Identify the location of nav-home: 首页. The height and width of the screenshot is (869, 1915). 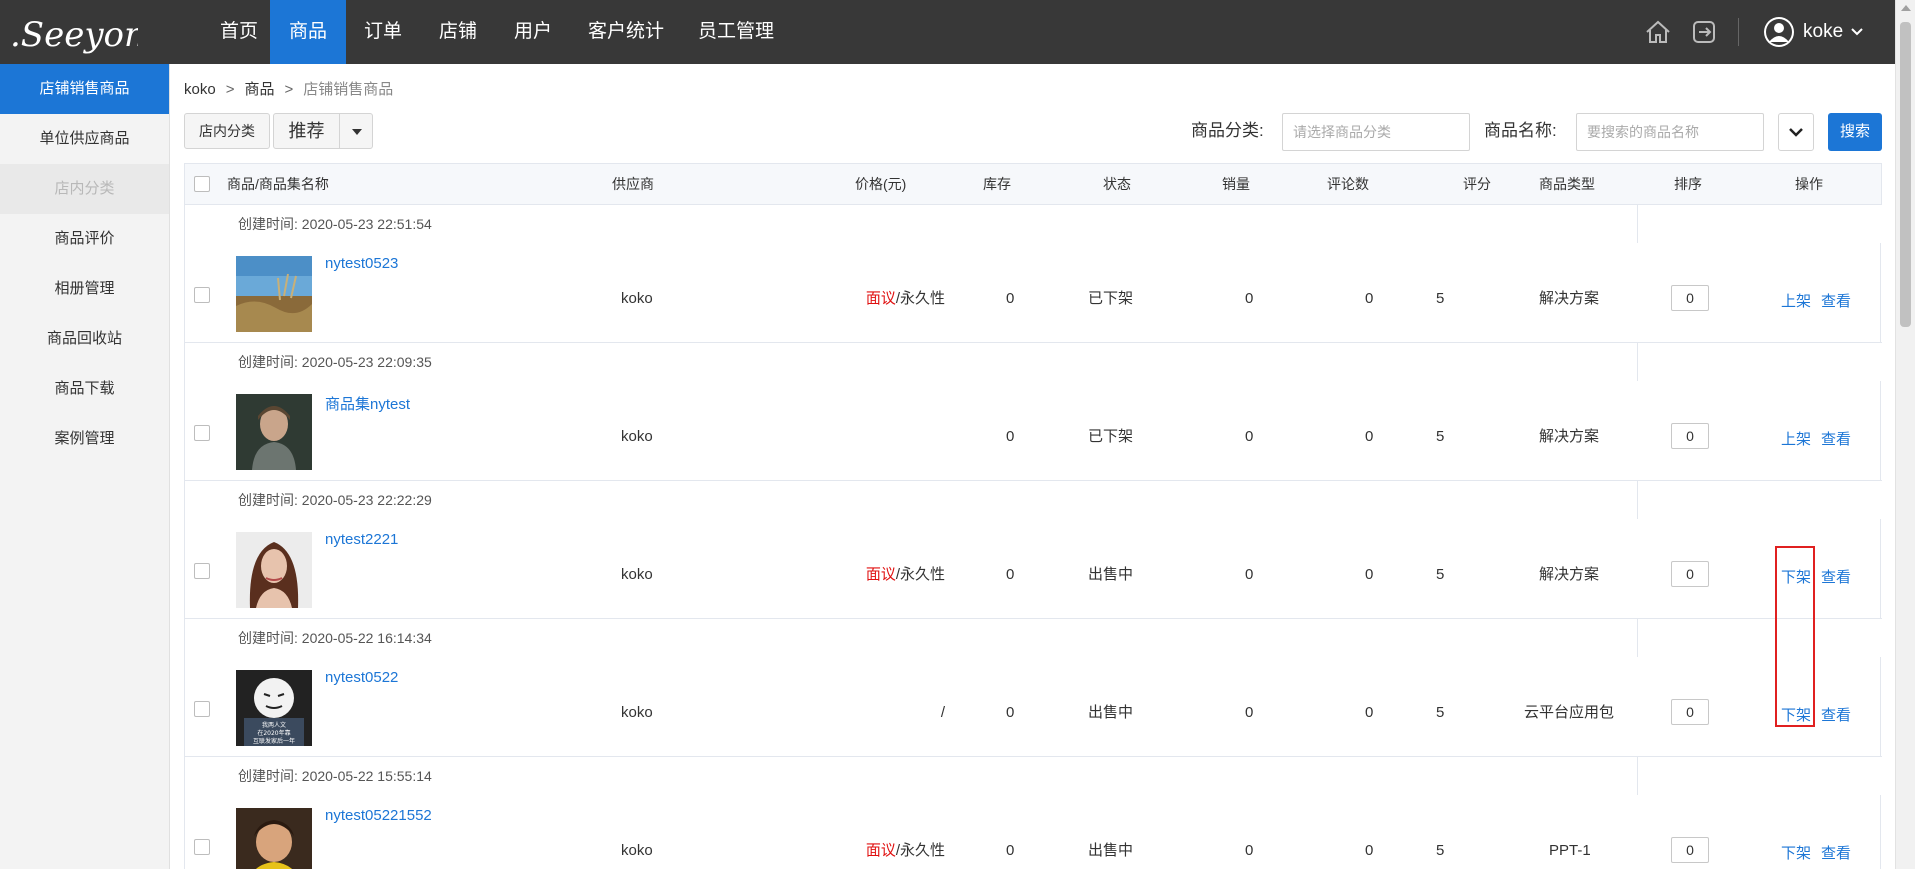
(239, 32).